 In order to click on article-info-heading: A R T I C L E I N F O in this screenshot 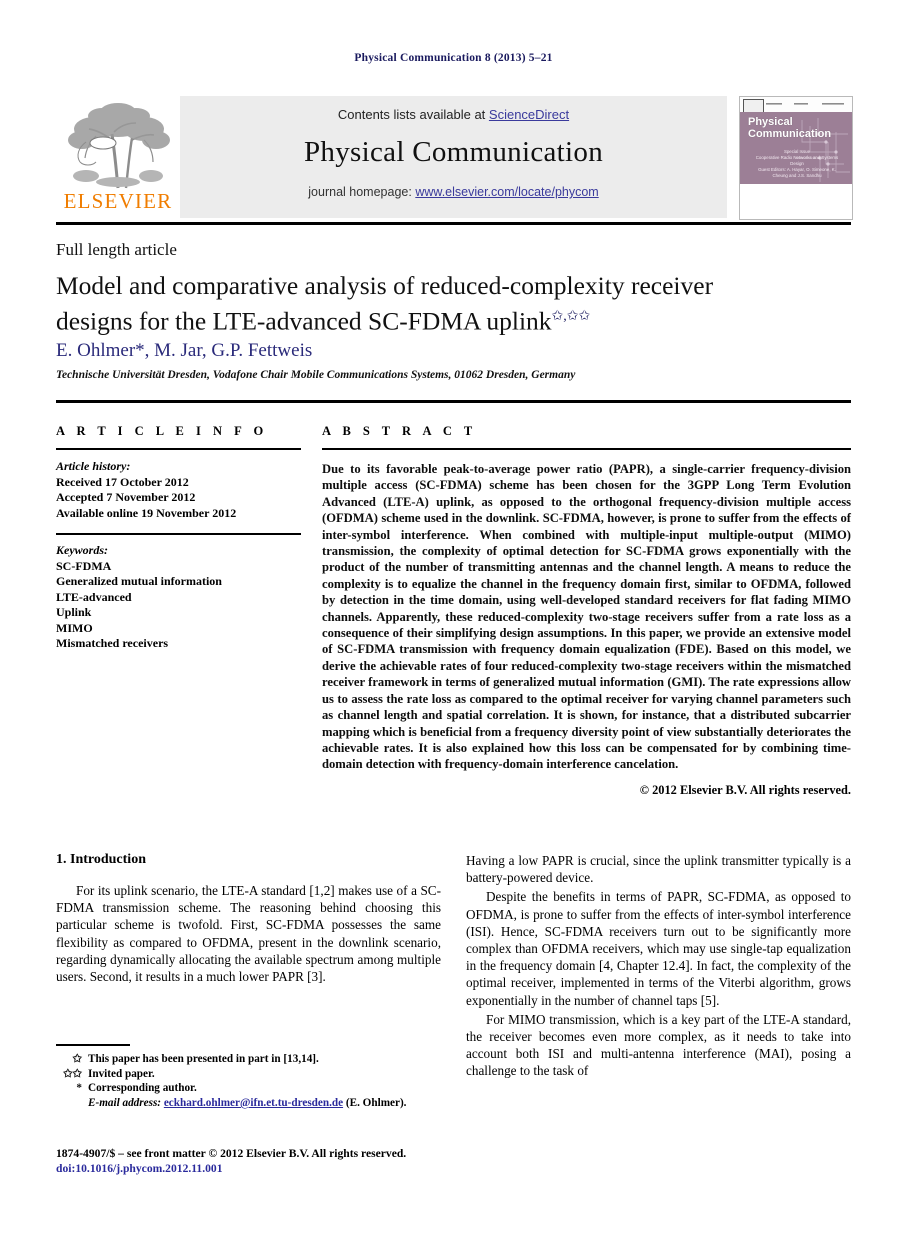, I will do `click(162, 431)`.